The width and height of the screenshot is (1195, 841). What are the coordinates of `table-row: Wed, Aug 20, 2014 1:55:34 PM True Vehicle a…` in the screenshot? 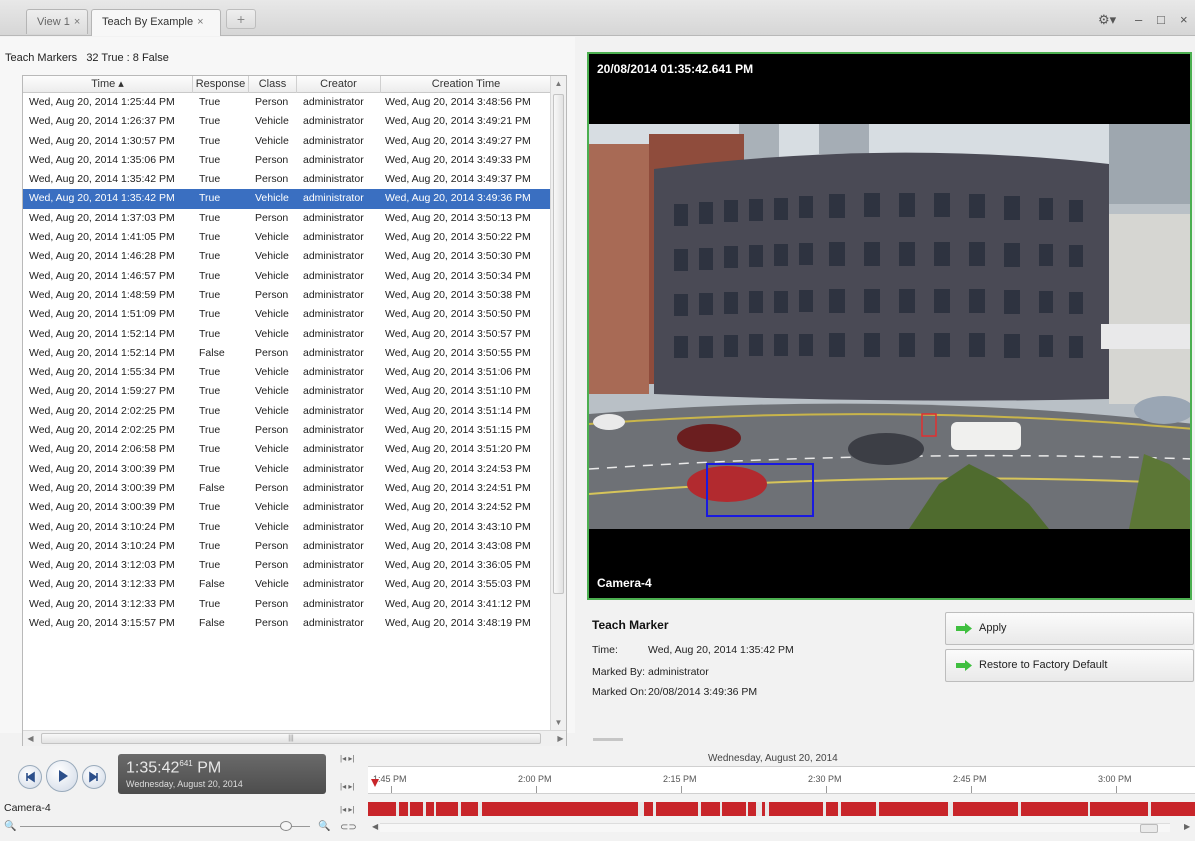 It's located at (287, 372).